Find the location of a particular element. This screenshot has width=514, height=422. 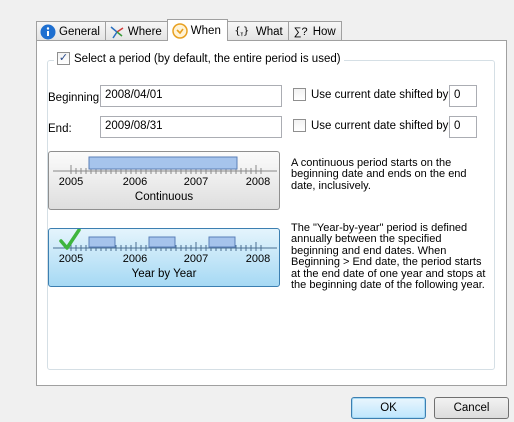

end-date-field: 2009/08/31 is located at coordinates (191, 127).